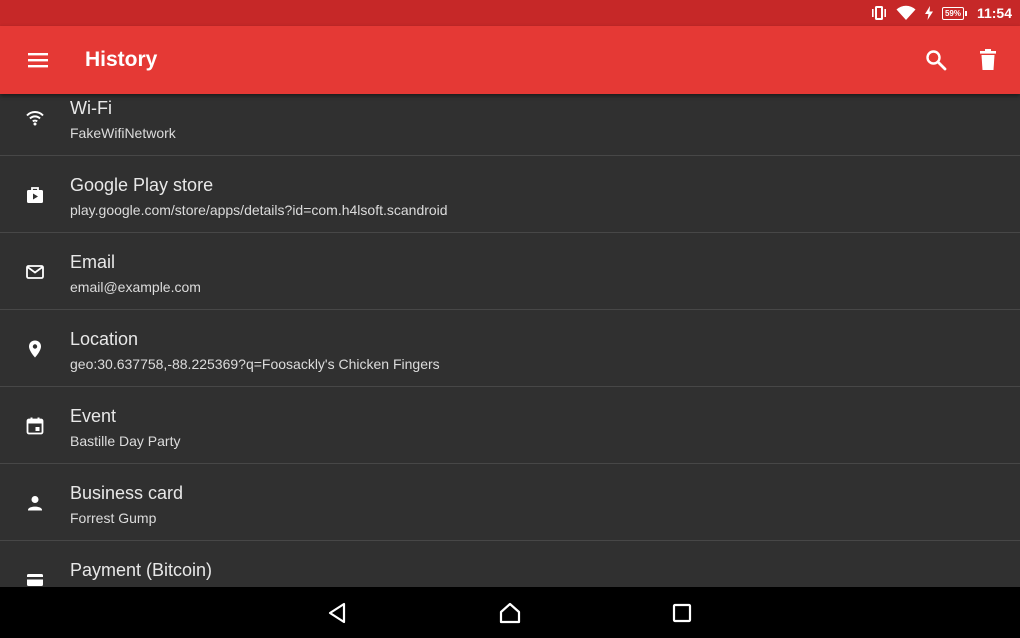 The image size is (1020, 638). What do you see at coordinates (338, 613) in the screenshot?
I see `back-icon` at bounding box center [338, 613].